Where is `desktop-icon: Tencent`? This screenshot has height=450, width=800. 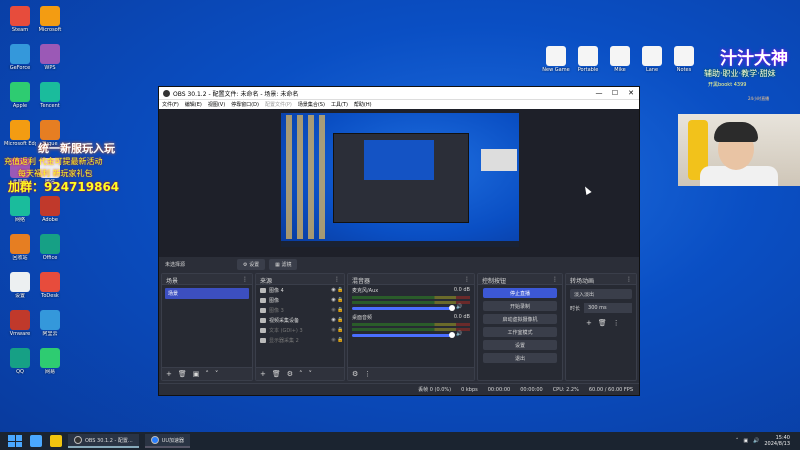
desktop-icon: Tencent is located at coordinates (50, 95).